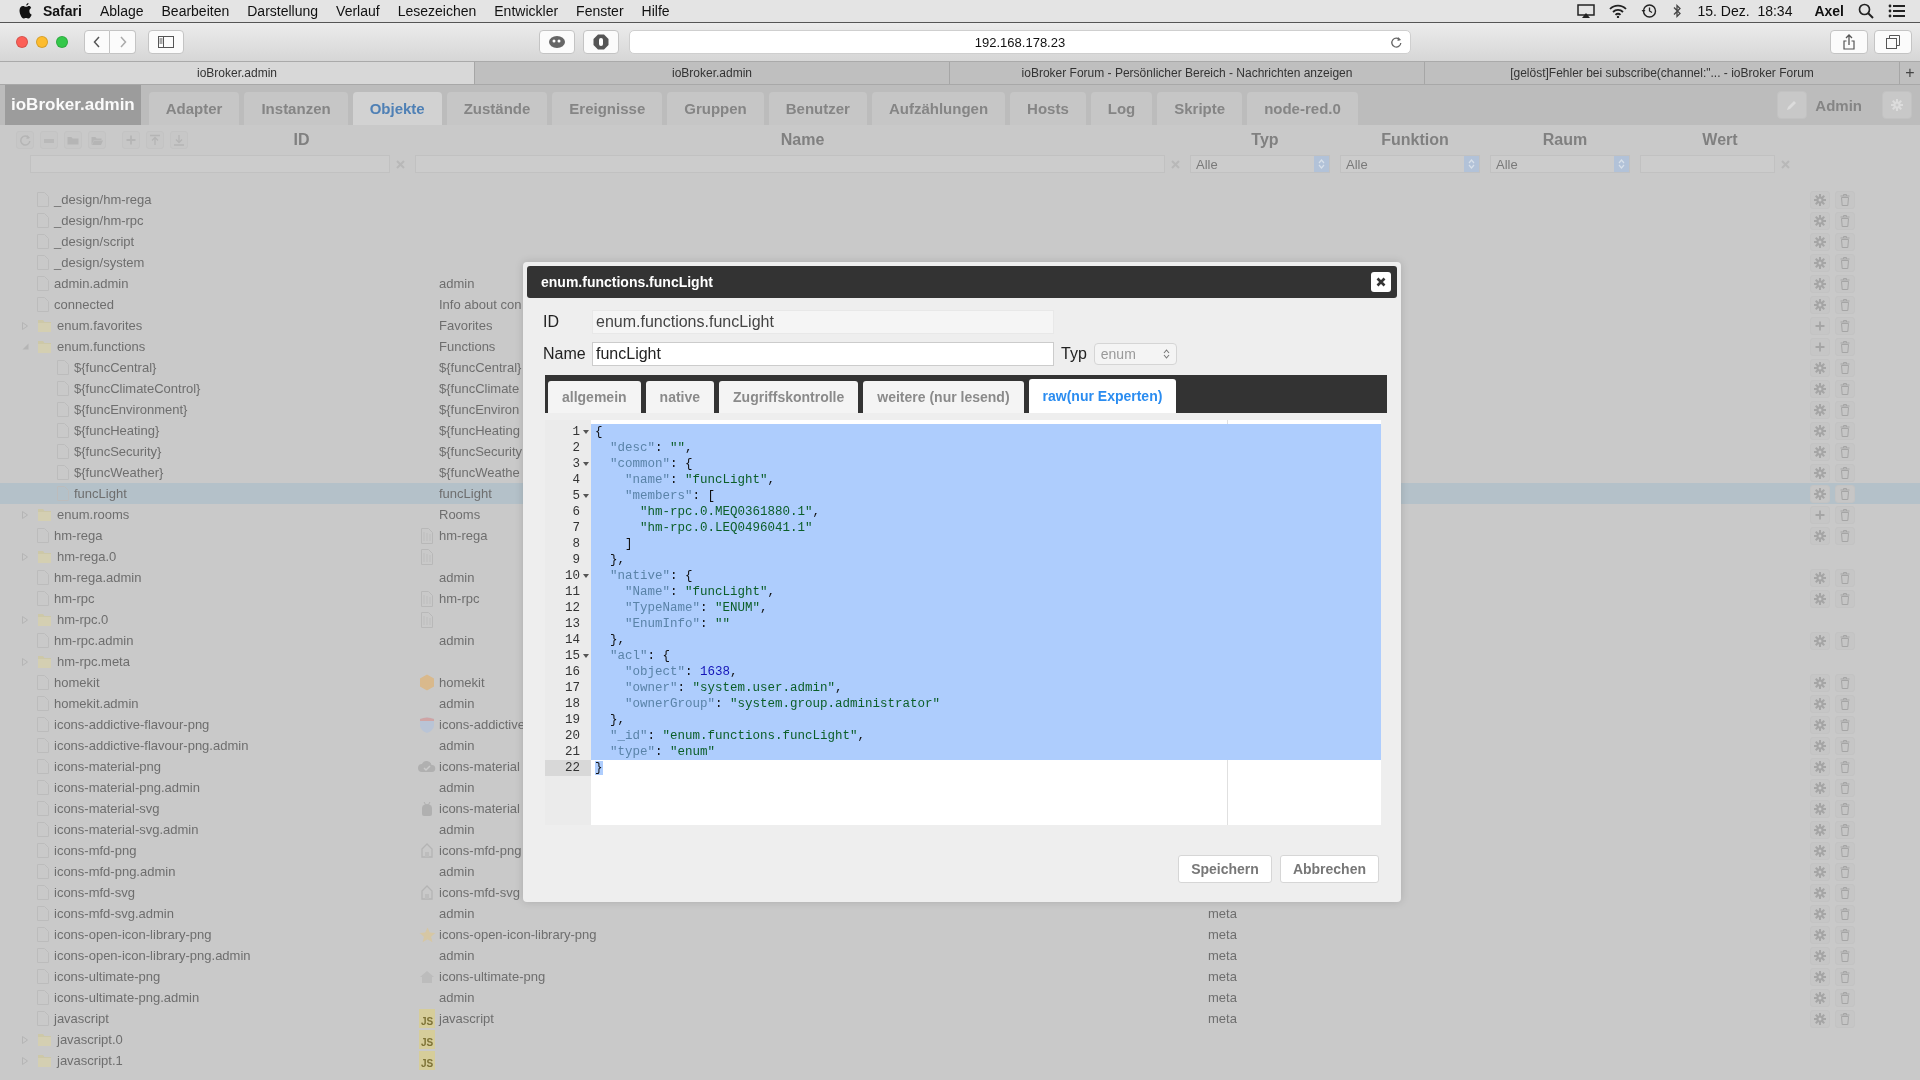  Describe the element at coordinates (1910, 73) in the screenshot. I see `new-tab-button: +` at that location.